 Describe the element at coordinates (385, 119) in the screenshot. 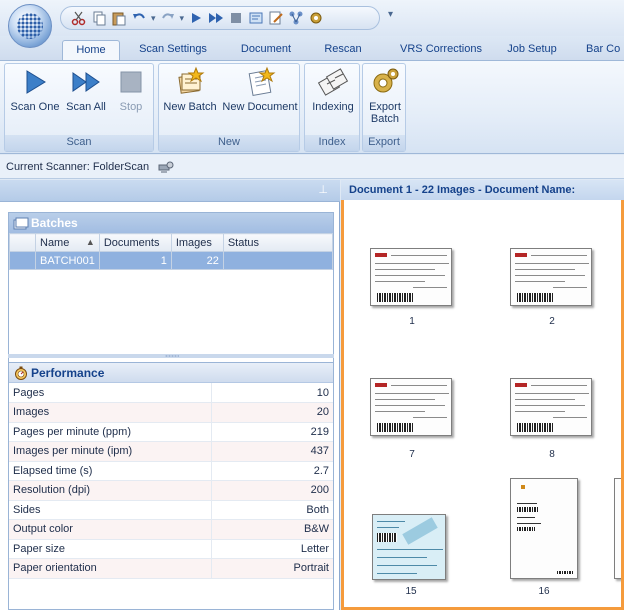

I see `export-batch-label-line2: Batch` at that location.